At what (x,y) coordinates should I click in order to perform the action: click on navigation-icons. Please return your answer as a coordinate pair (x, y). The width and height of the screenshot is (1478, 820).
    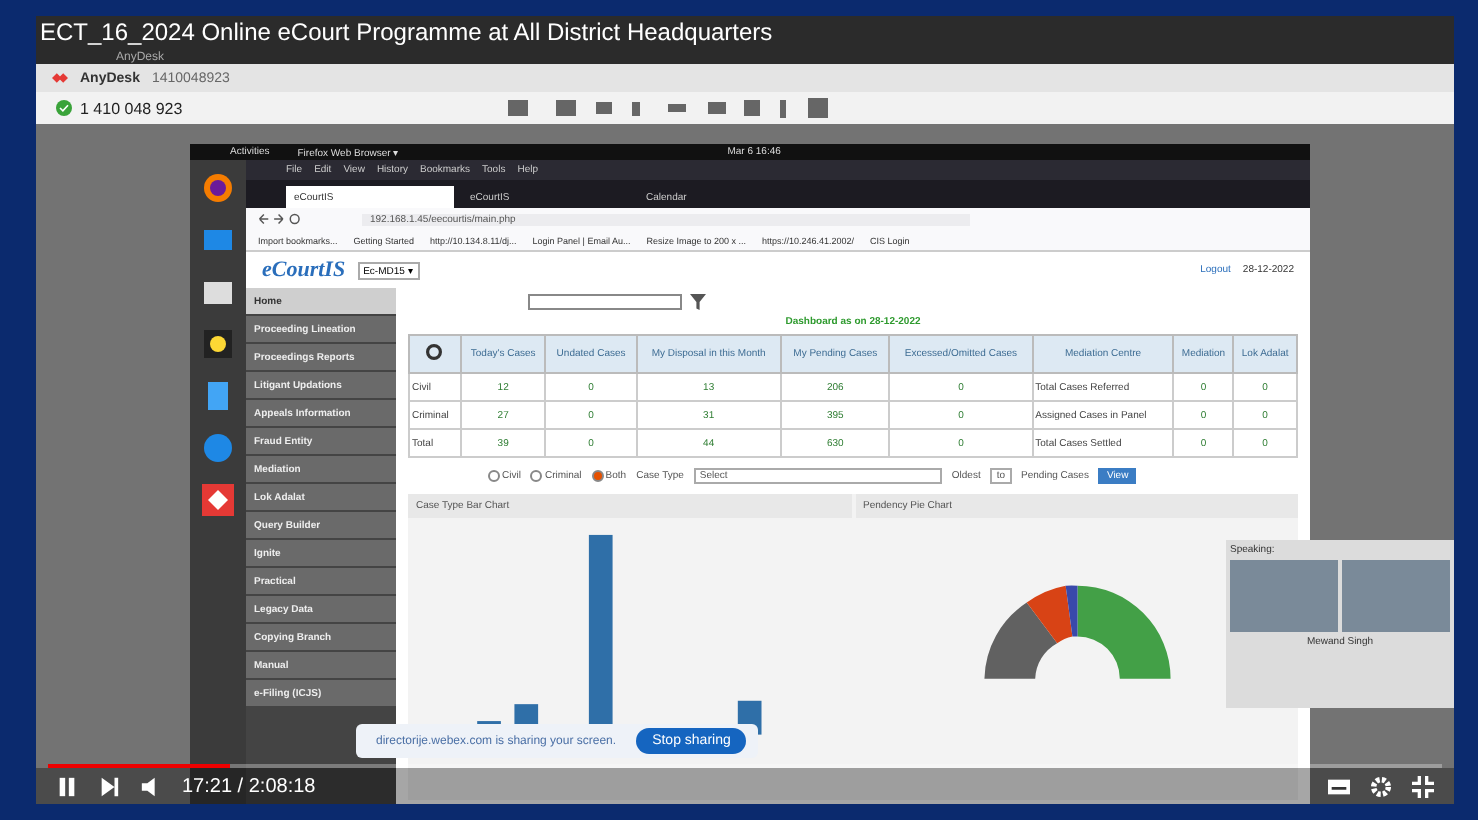
    Looking at the image, I should click on (280, 219).